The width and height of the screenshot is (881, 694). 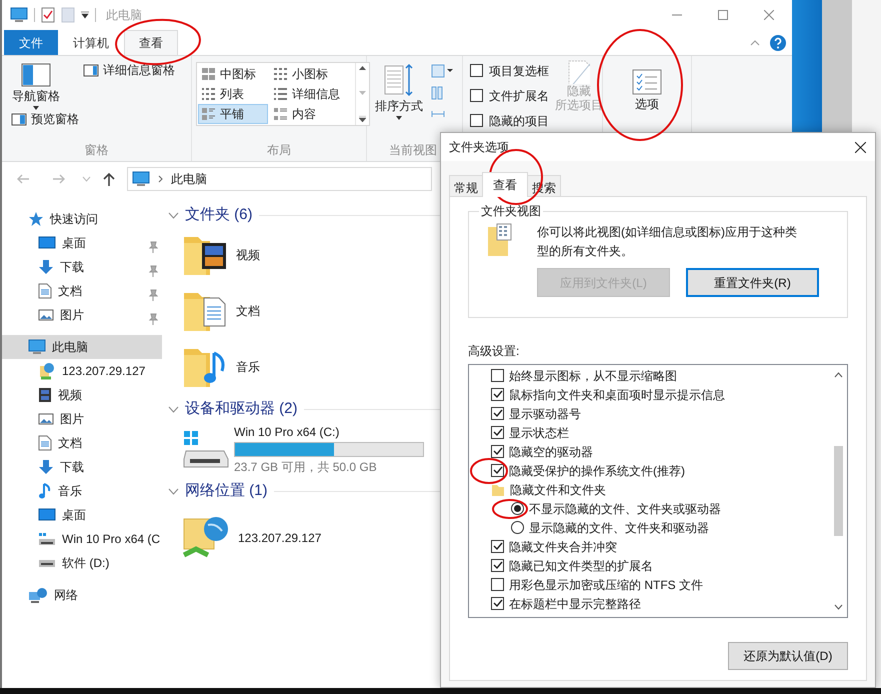 I want to click on nav-item: 视频, so click(x=82, y=395).